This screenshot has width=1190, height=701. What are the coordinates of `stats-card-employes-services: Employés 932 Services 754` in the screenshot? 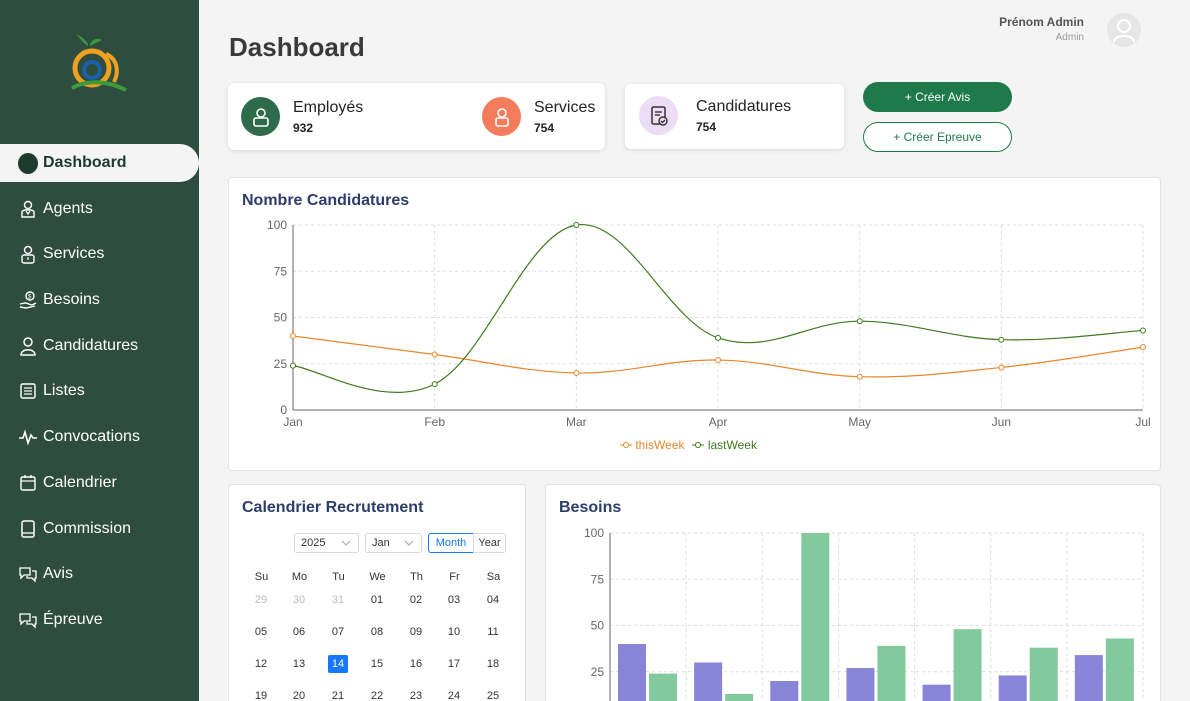 It's located at (416, 116).